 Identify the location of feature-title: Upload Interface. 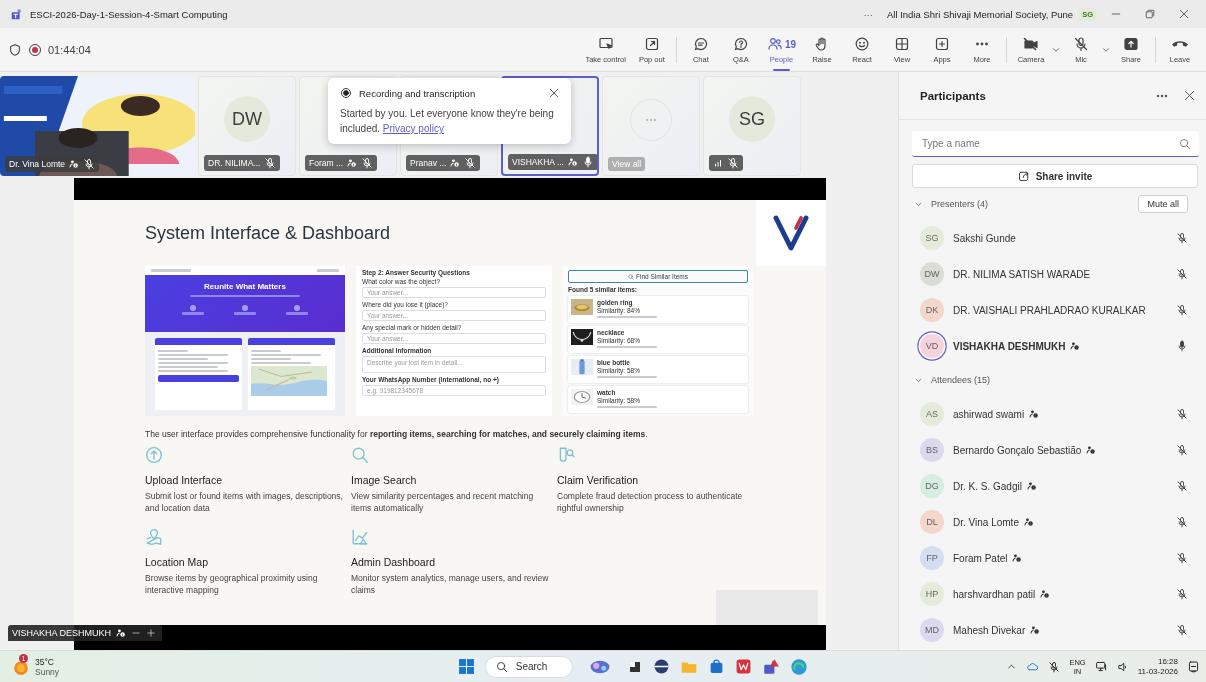
(184, 480).